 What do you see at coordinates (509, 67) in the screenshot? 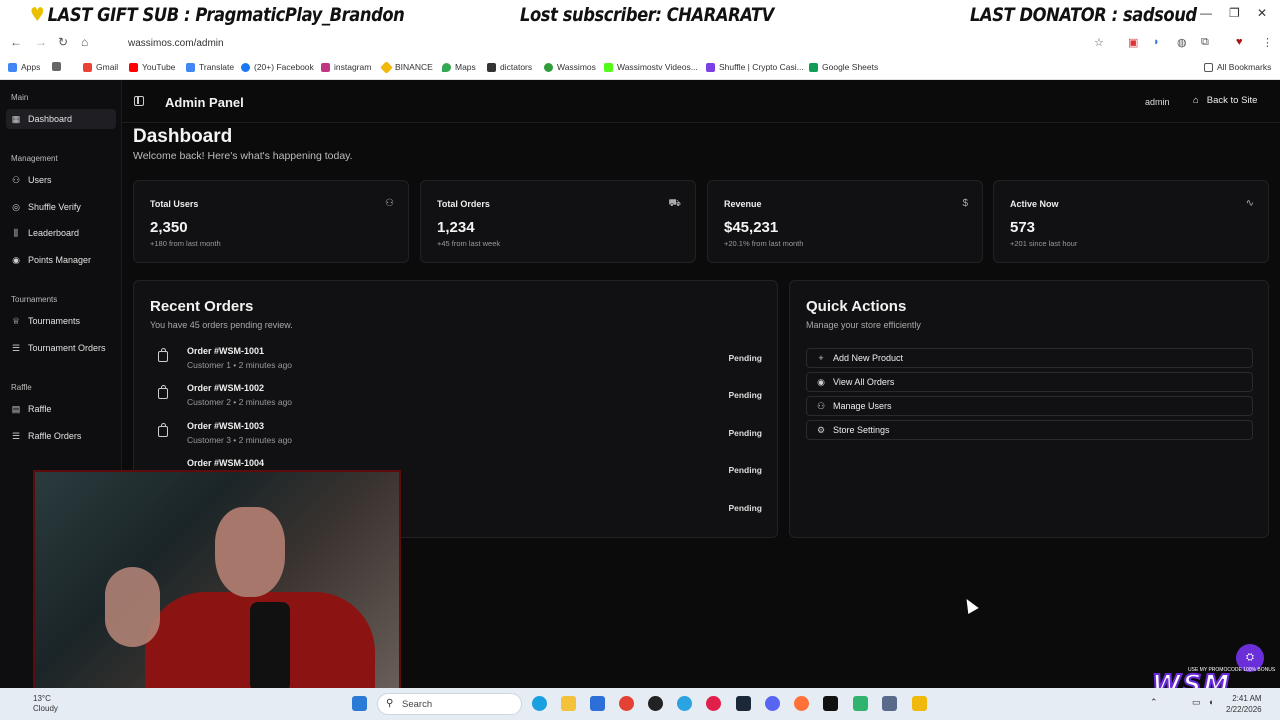
I see `bookmark-dictators: dictators` at bounding box center [509, 67].